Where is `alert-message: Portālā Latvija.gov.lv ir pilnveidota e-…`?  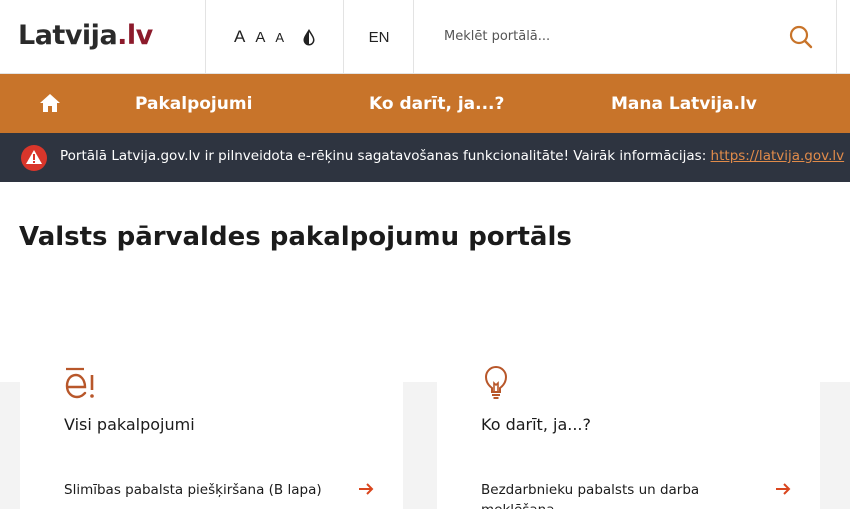
alert-message: Portālā Latvija.gov.lv ir pilnveidota e-… is located at coordinates (452, 156).